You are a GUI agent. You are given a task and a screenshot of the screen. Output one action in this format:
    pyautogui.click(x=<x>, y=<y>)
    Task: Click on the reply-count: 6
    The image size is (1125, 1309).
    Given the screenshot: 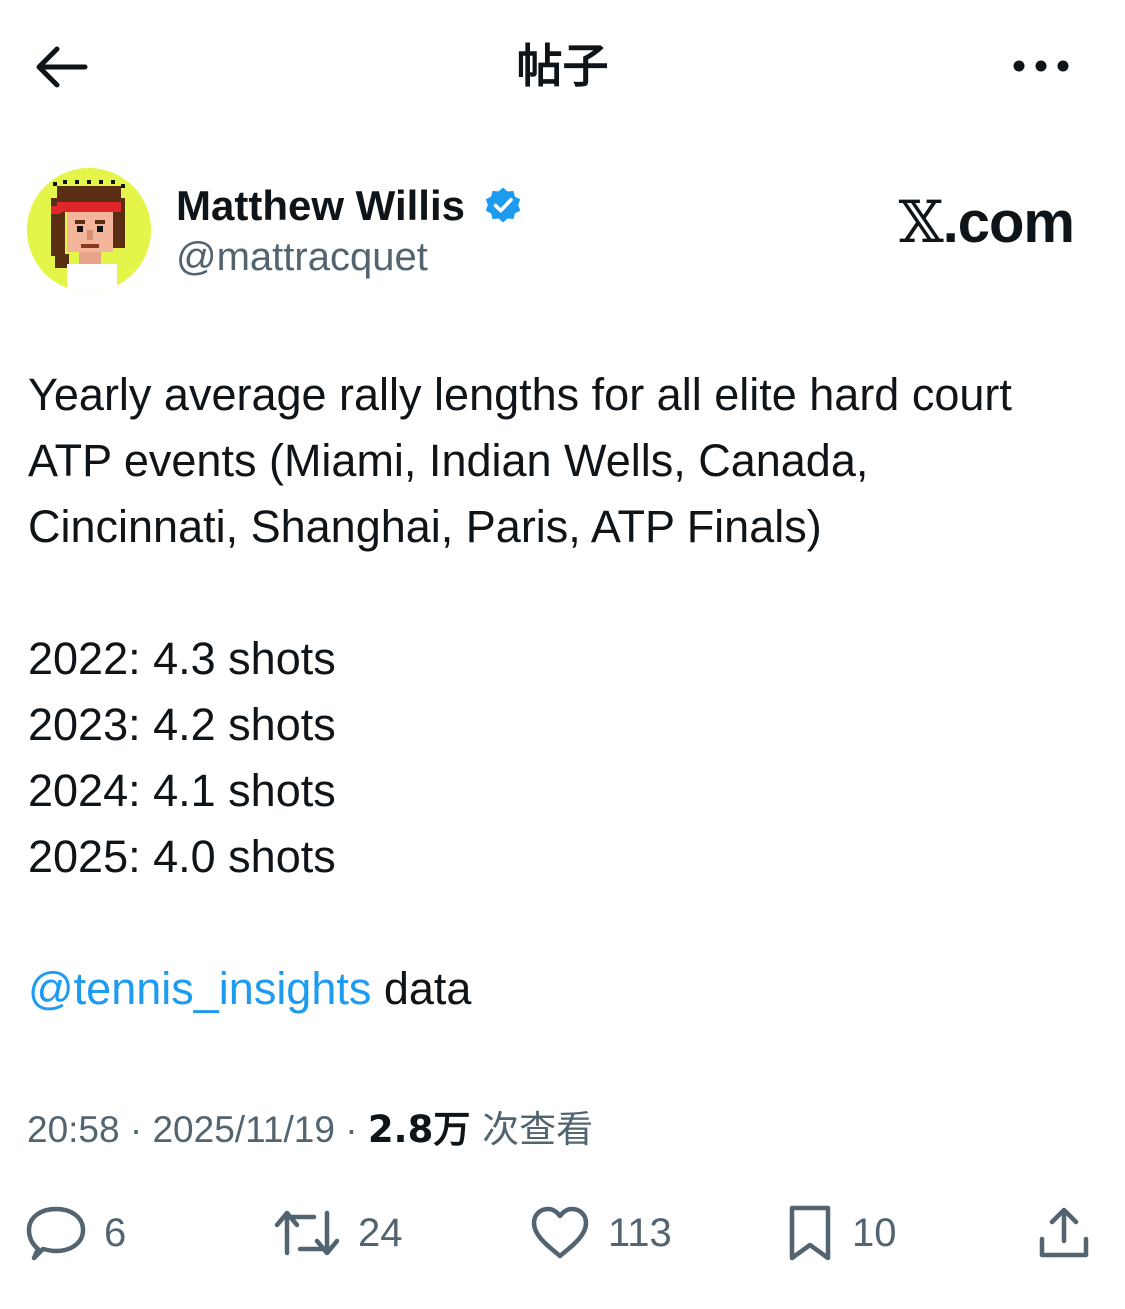 What is the action you would take?
    pyautogui.click(x=115, y=1233)
    